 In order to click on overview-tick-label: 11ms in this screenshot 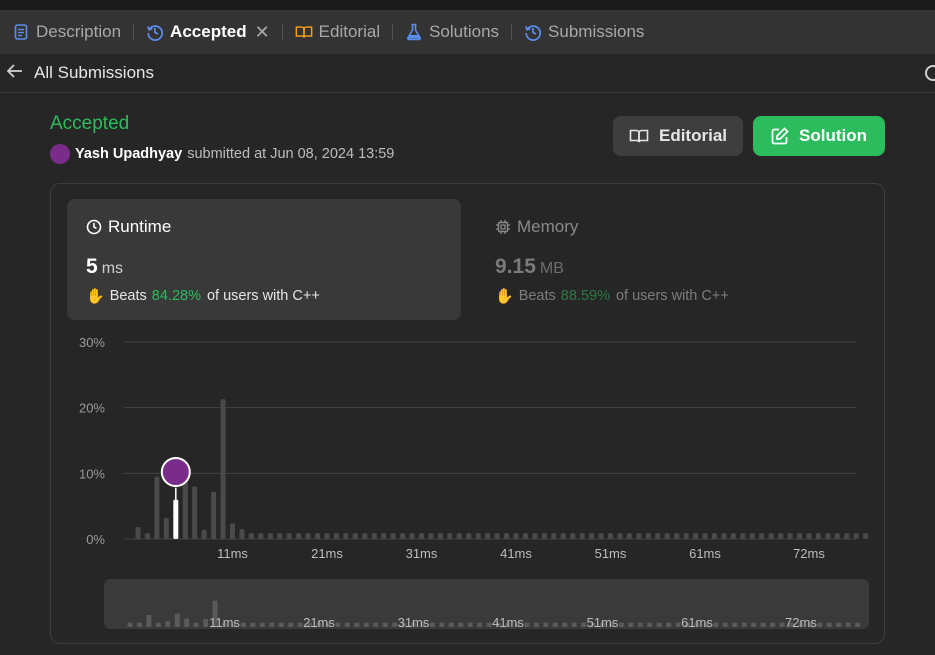, I will do `click(224, 622)`.